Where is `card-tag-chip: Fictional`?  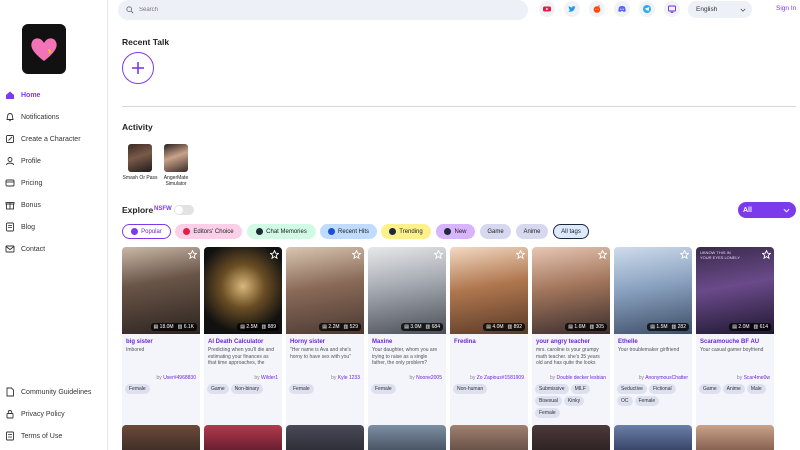
card-tag-chip: Fictional is located at coordinates (662, 389).